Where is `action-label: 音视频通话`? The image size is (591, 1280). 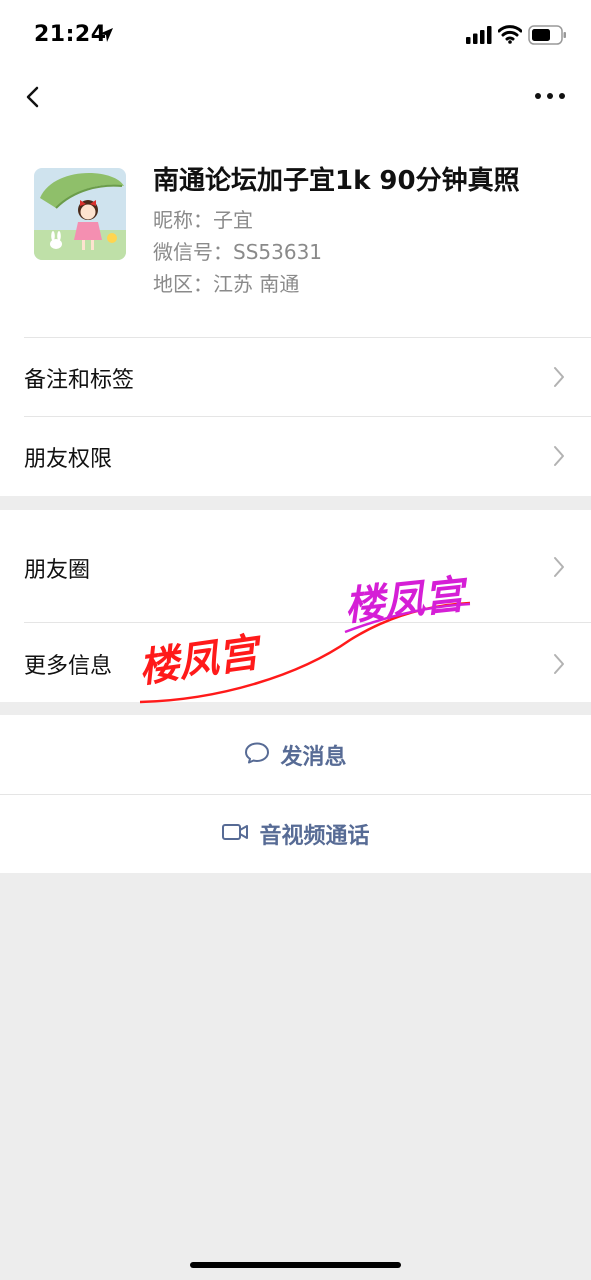
action-label: 音视频通话 is located at coordinates (314, 836).